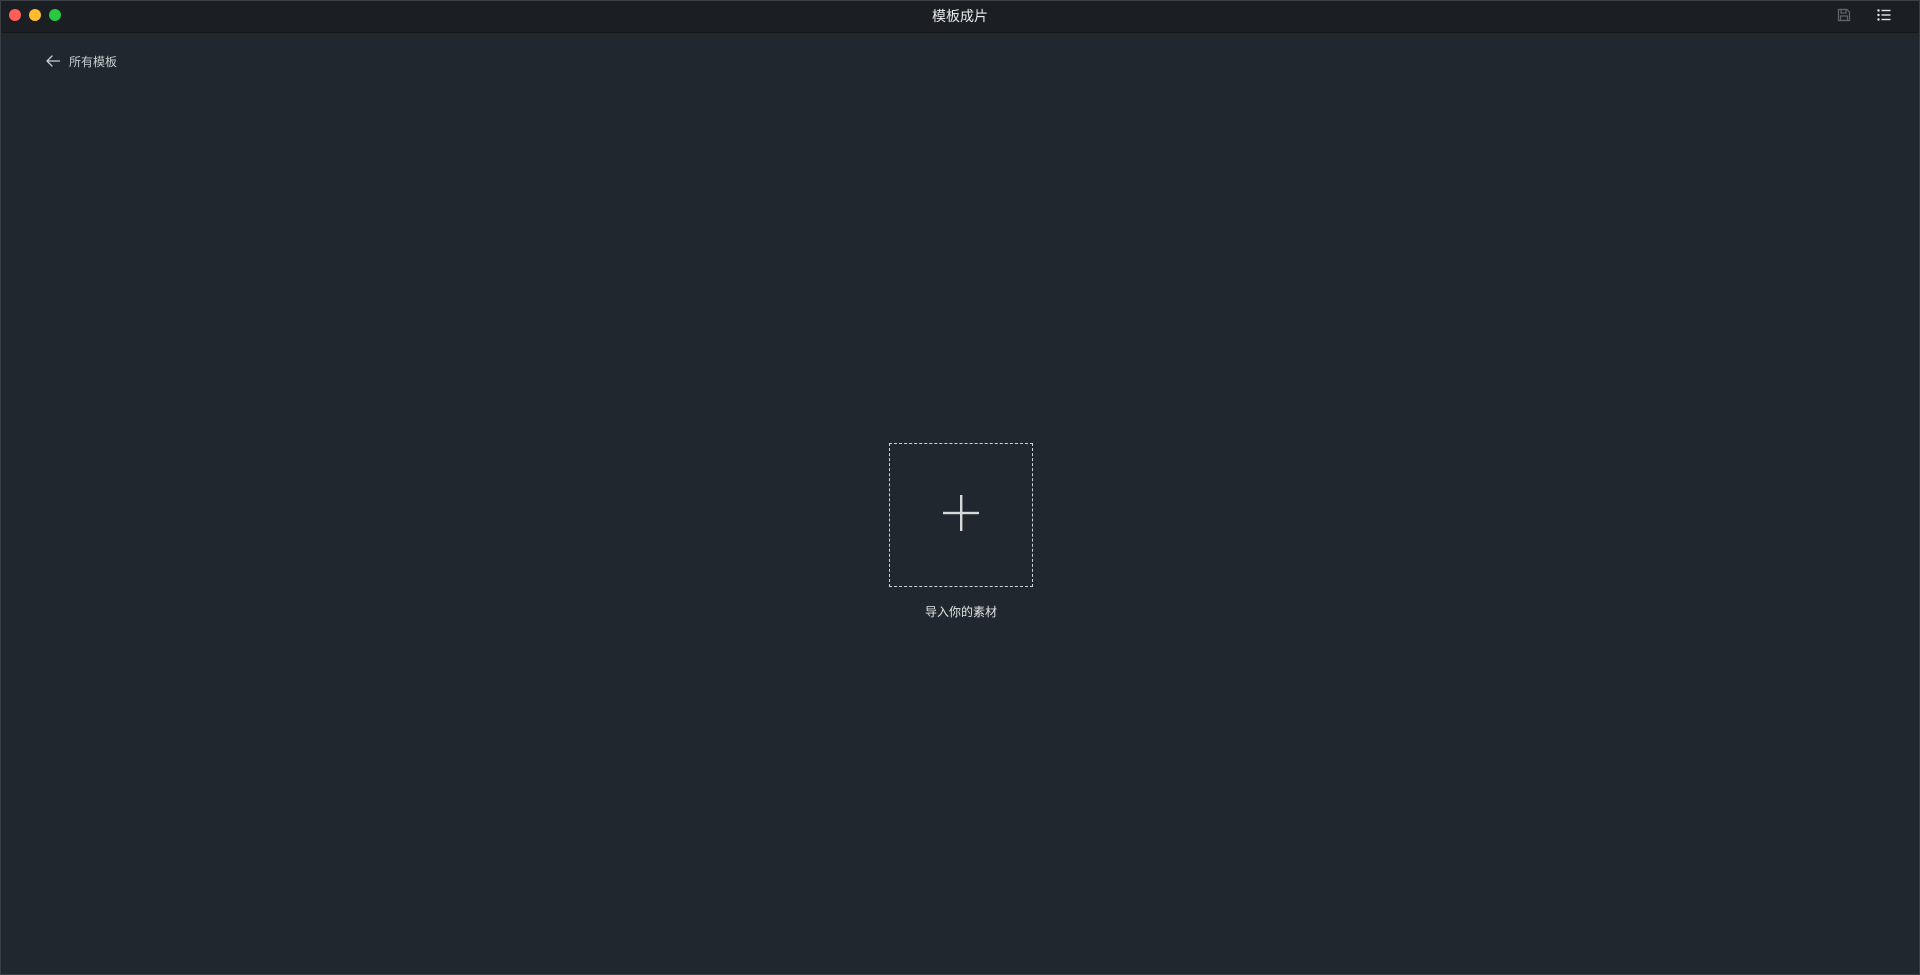 The width and height of the screenshot is (1920, 975). I want to click on save-icon, so click(1844, 17).